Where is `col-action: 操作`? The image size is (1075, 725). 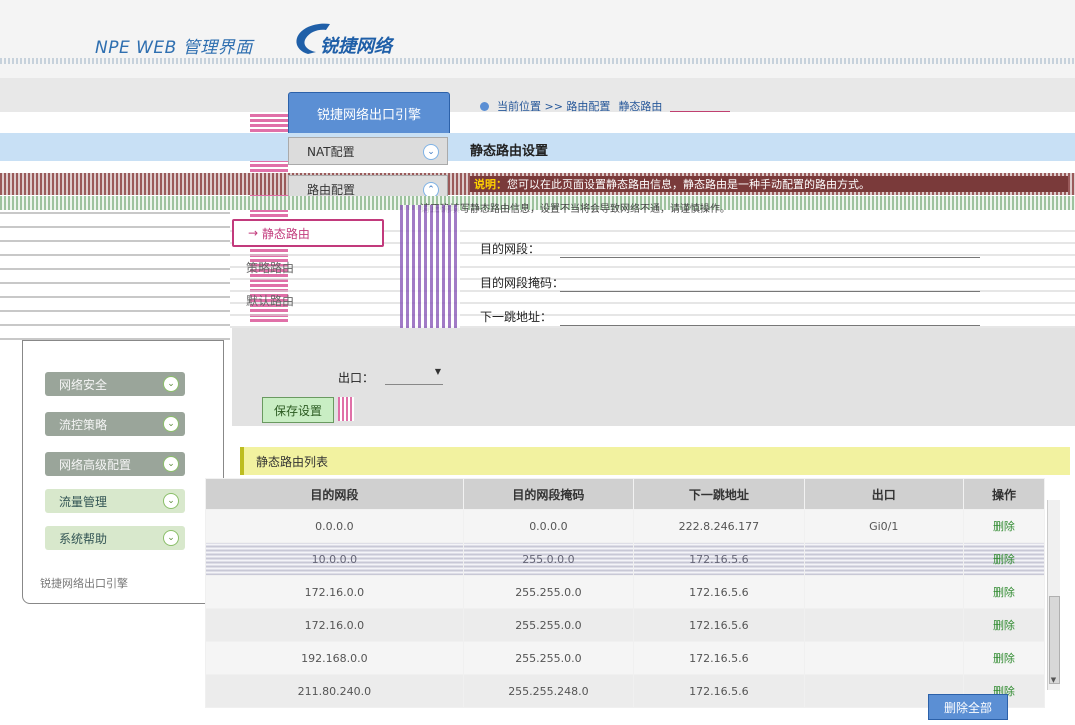
col-action: 操作 is located at coordinates (1004, 494).